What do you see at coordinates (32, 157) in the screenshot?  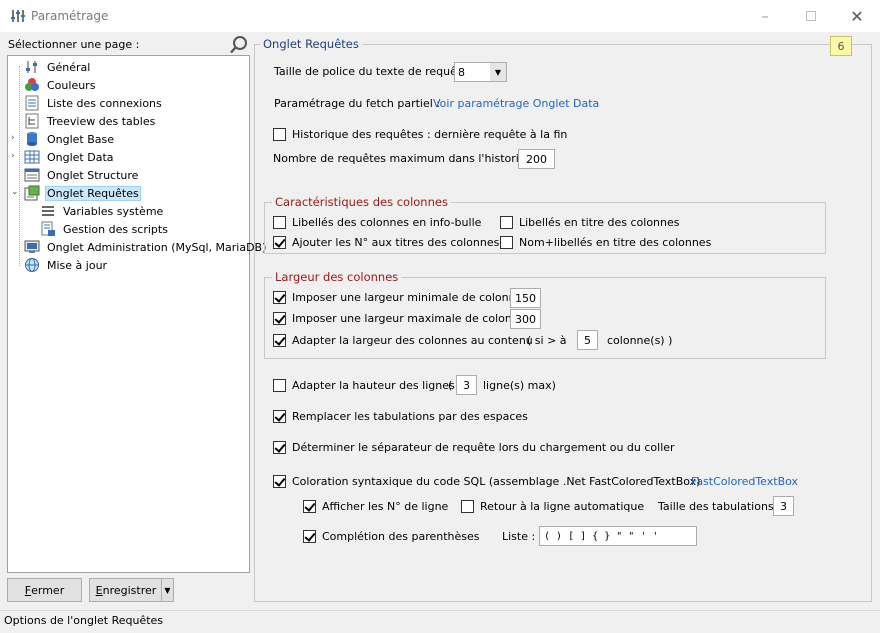 I see `grid-icon` at bounding box center [32, 157].